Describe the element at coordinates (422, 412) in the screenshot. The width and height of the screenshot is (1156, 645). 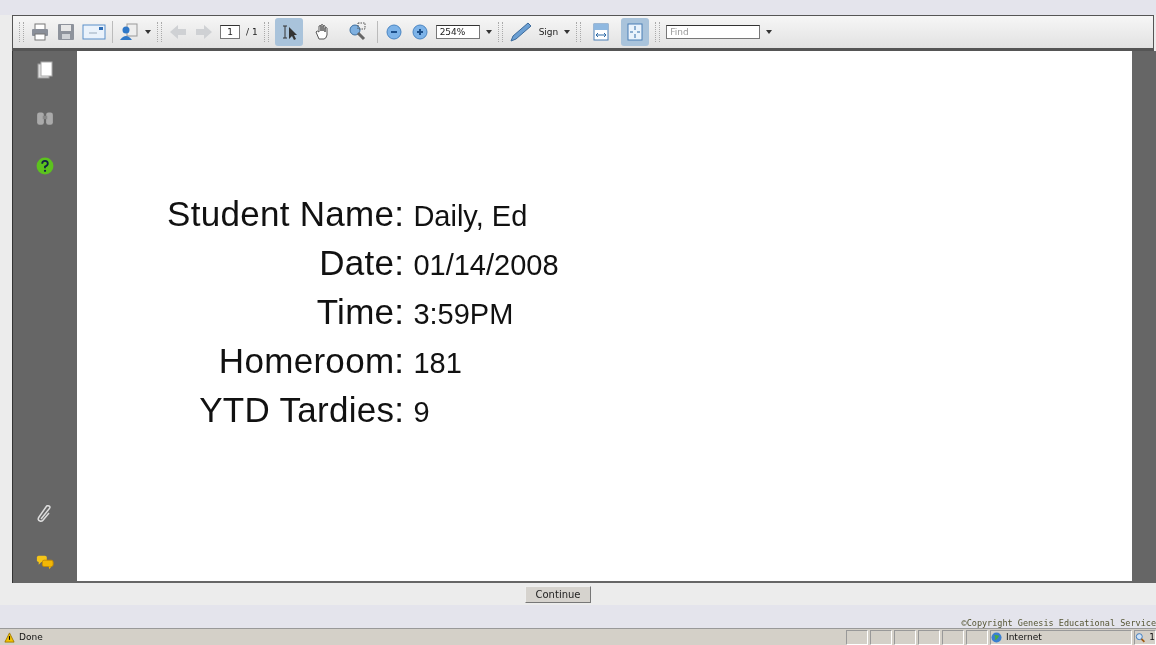
I see `field-value: 9` at that location.